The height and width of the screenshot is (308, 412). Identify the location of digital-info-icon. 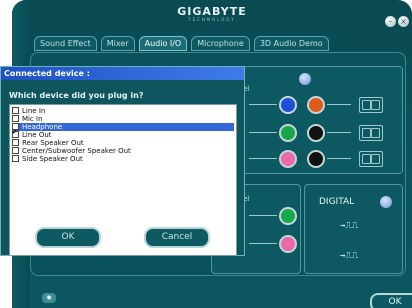
(386, 202).